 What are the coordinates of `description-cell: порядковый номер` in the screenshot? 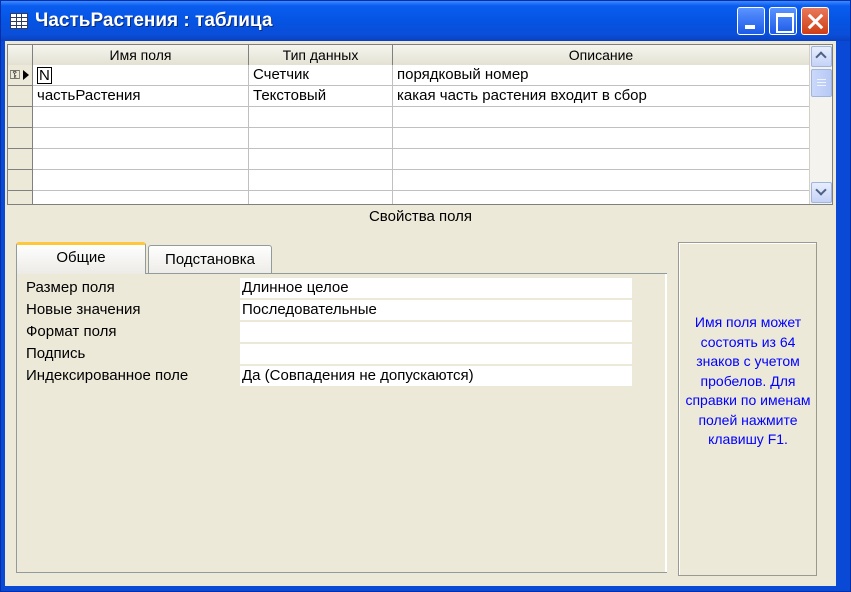 It's located at (601, 75).